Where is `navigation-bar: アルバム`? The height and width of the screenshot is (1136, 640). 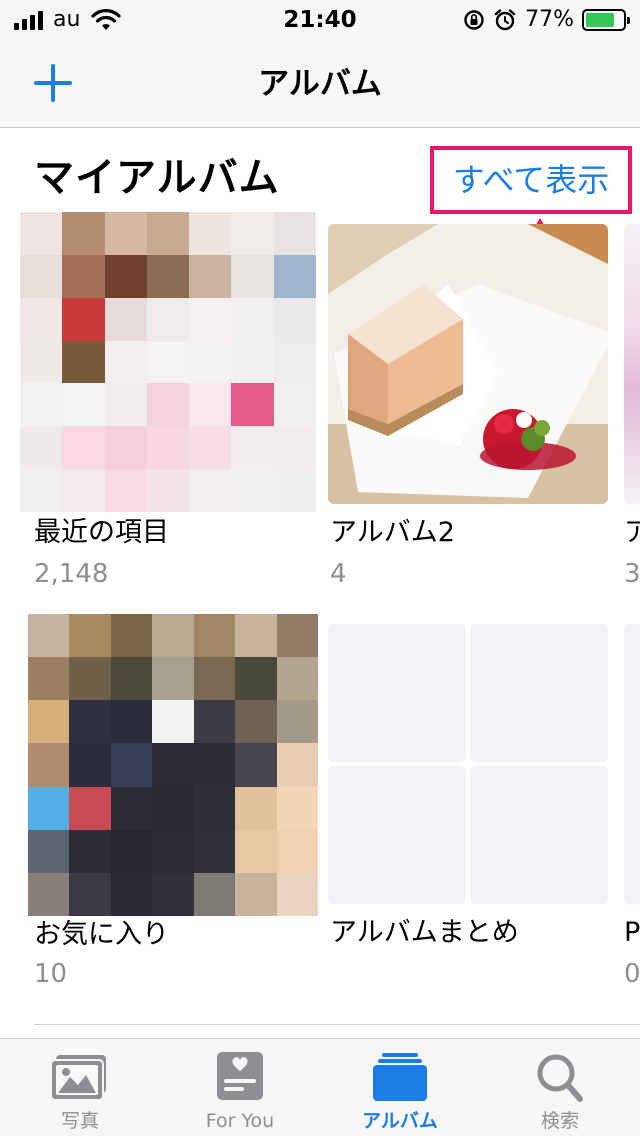 navigation-bar: アルバム is located at coordinates (320, 84).